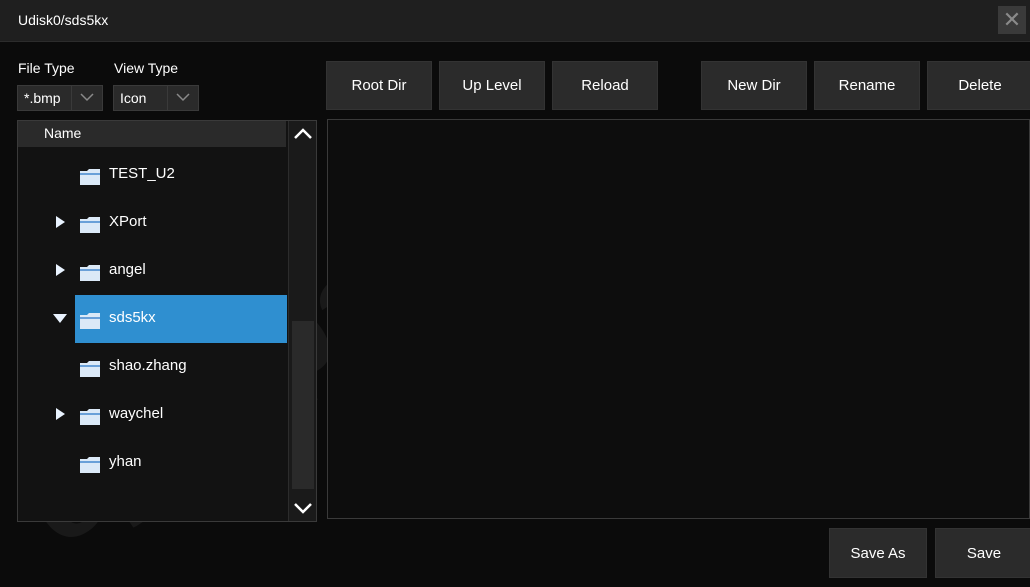 This screenshot has width=1030, height=587. What do you see at coordinates (46, 68) in the screenshot?
I see `file-type-label: File Type` at bounding box center [46, 68].